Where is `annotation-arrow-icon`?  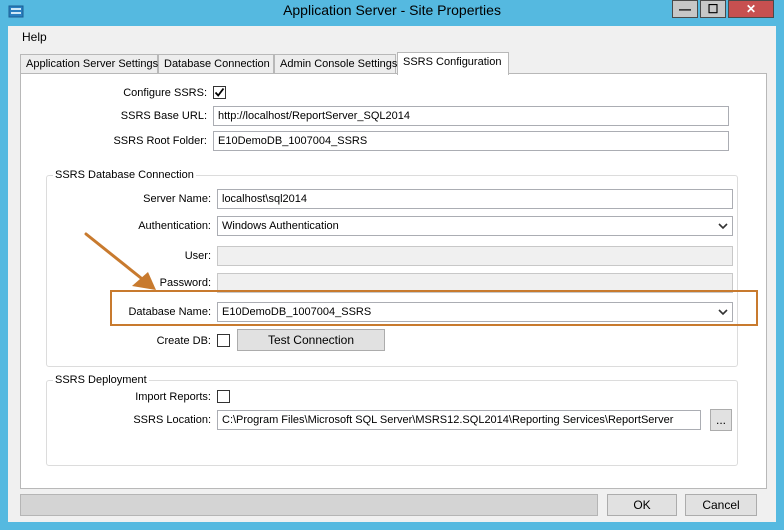
annotation-arrow-icon is located at coordinates (120, 261).